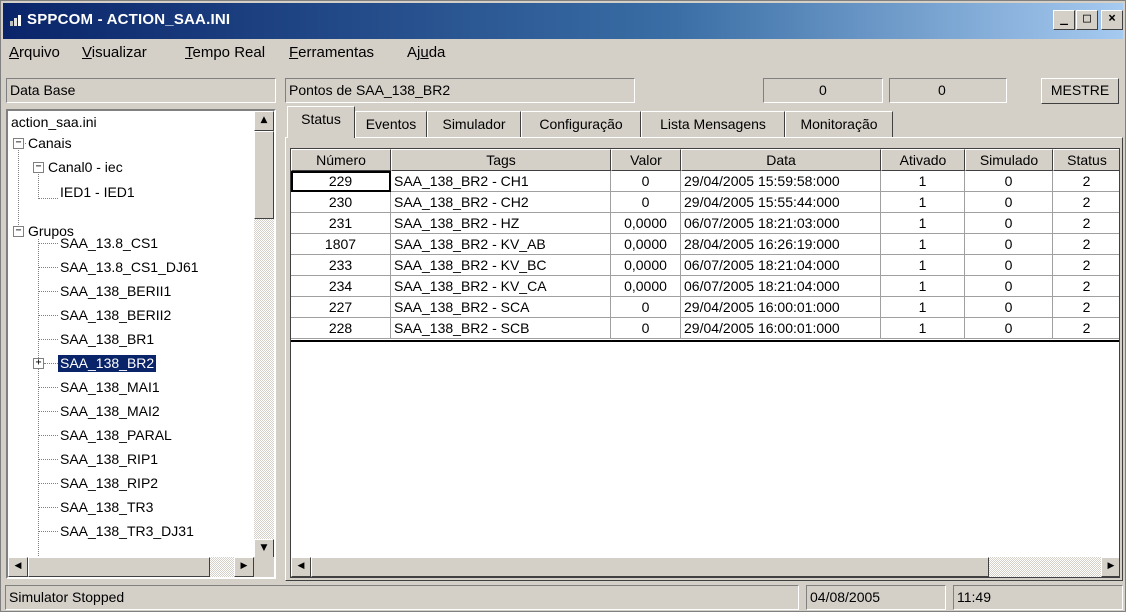 This screenshot has height=612, width=1126. What do you see at coordinates (341, 265) in the screenshot?
I see `cell-numero: 233` at bounding box center [341, 265].